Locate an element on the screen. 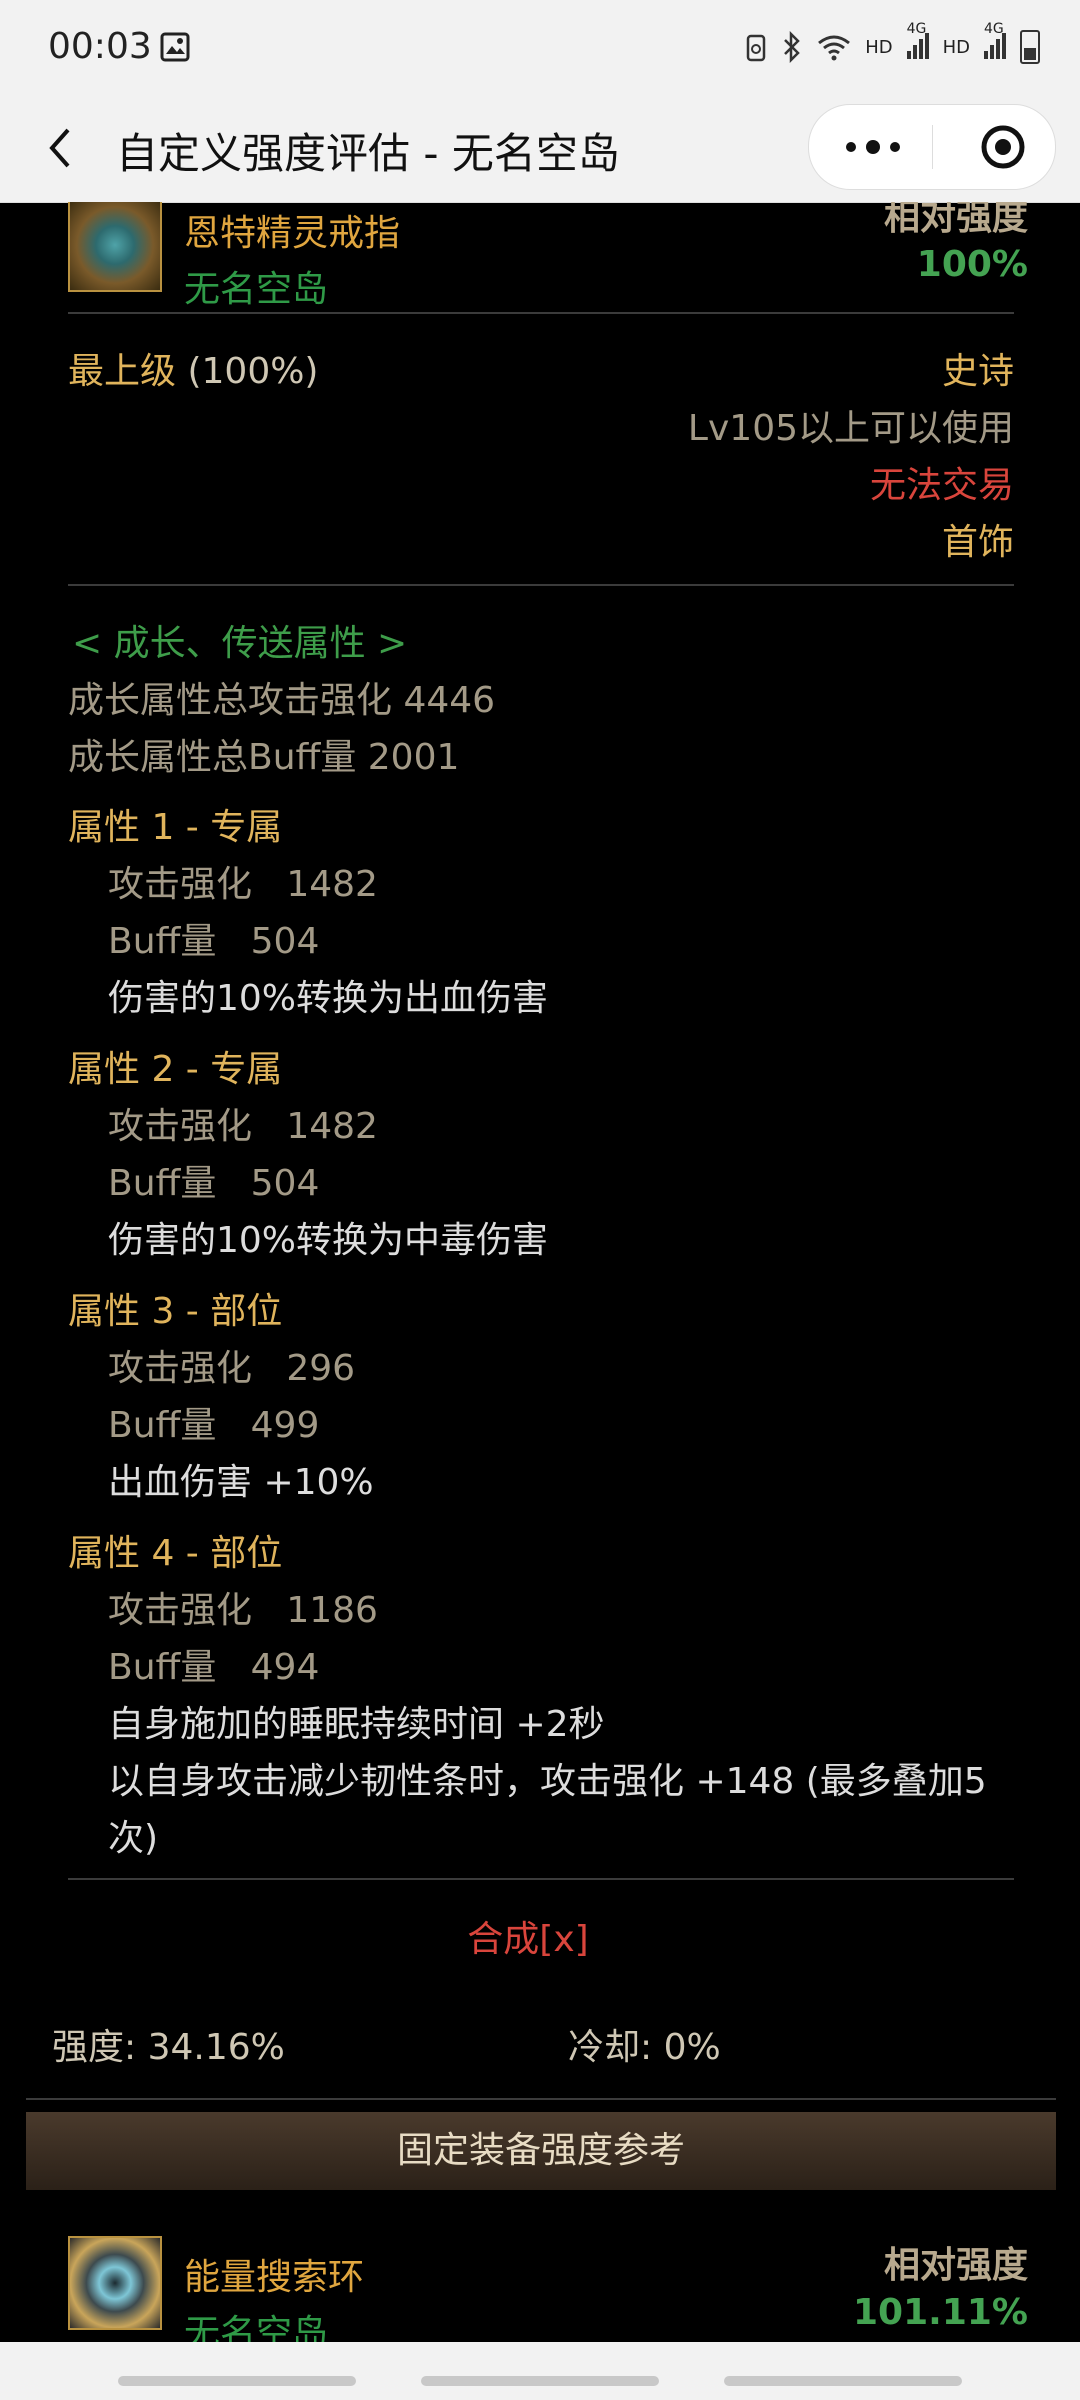 This screenshot has height=2400, width=1080. attribute-effect: 以自身攻击减少韧性条时，攻击强化 +148 (最多叠加5 is located at coordinates (547, 1781).